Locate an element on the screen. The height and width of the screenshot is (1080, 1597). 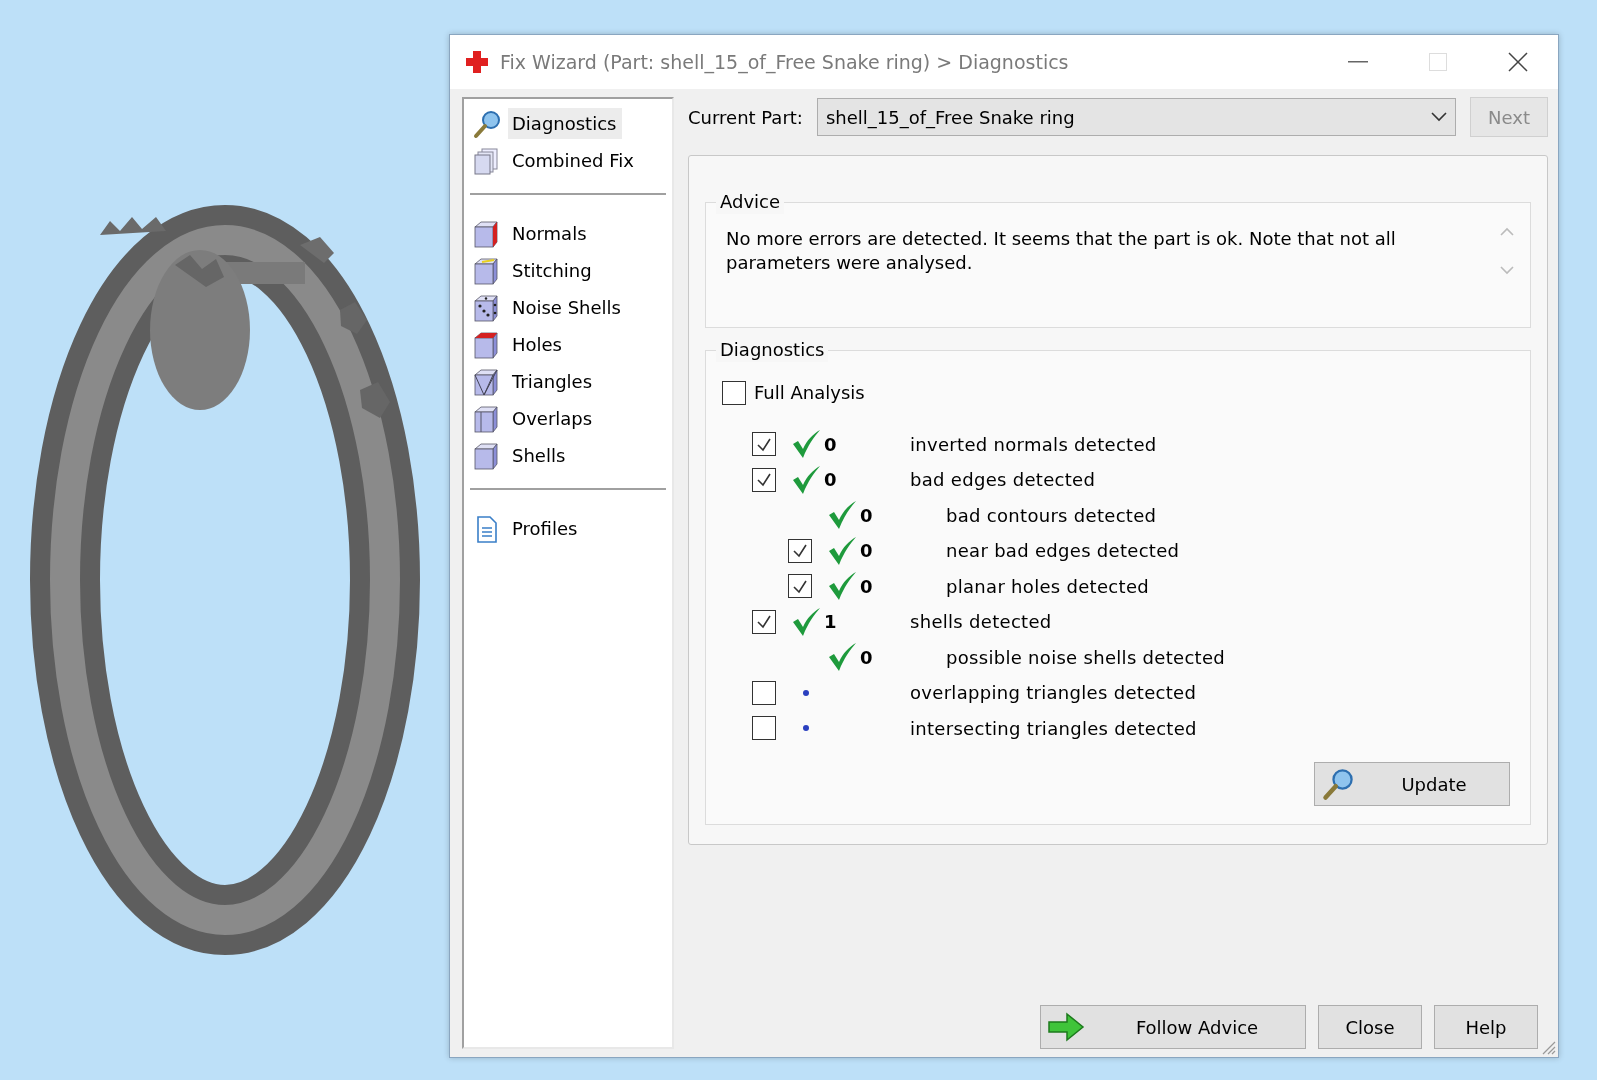
sidebar-item: Combined Fix is located at coordinates (574, 160).